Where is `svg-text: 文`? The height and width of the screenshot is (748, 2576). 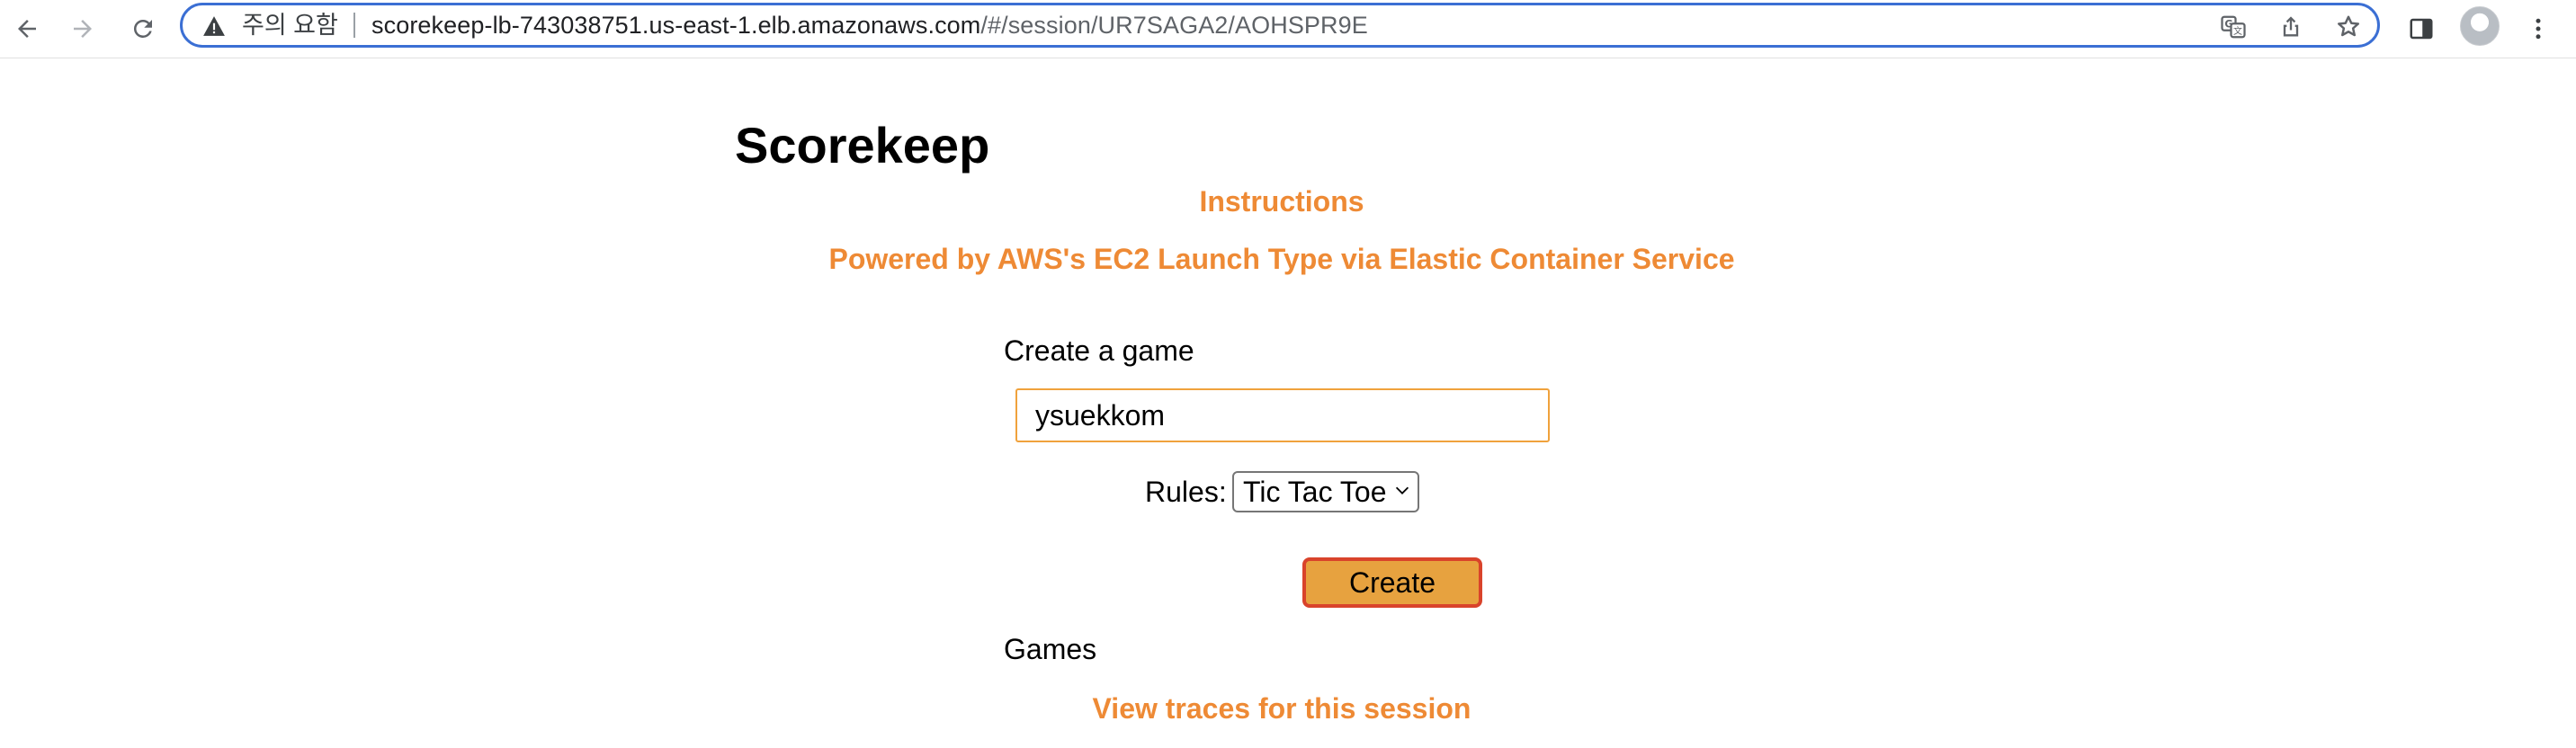
svg-text: 文 is located at coordinates (2237, 31).